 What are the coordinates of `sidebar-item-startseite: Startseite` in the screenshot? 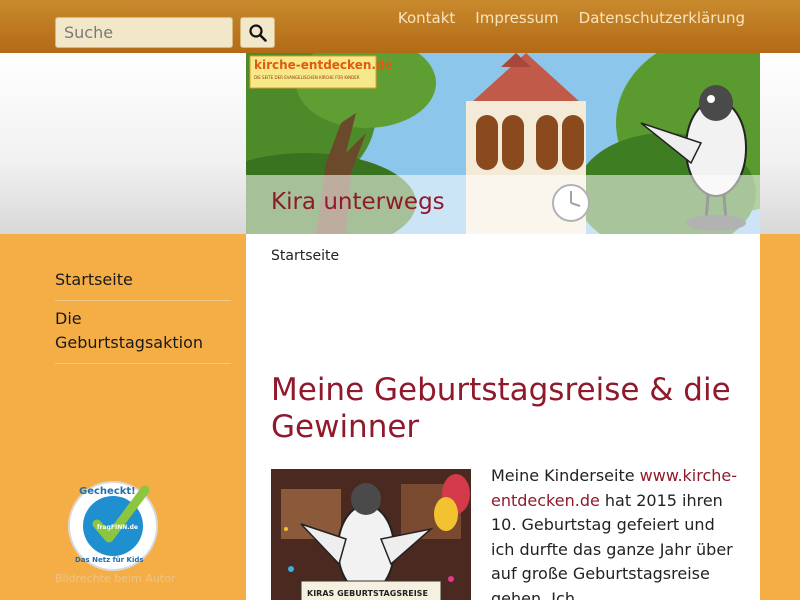 It's located at (143, 281).